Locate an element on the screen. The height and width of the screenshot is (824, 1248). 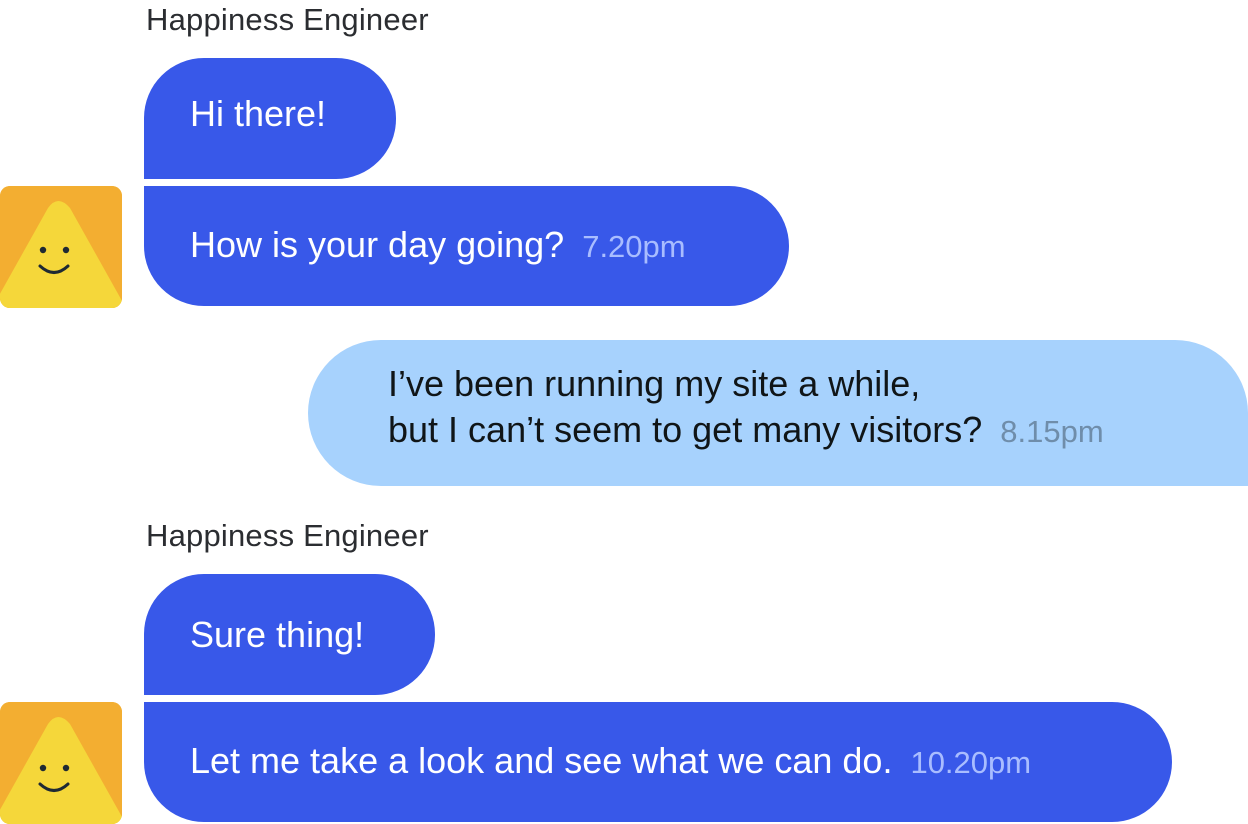
message-timestamp: 8.15pm is located at coordinates (1052, 431).